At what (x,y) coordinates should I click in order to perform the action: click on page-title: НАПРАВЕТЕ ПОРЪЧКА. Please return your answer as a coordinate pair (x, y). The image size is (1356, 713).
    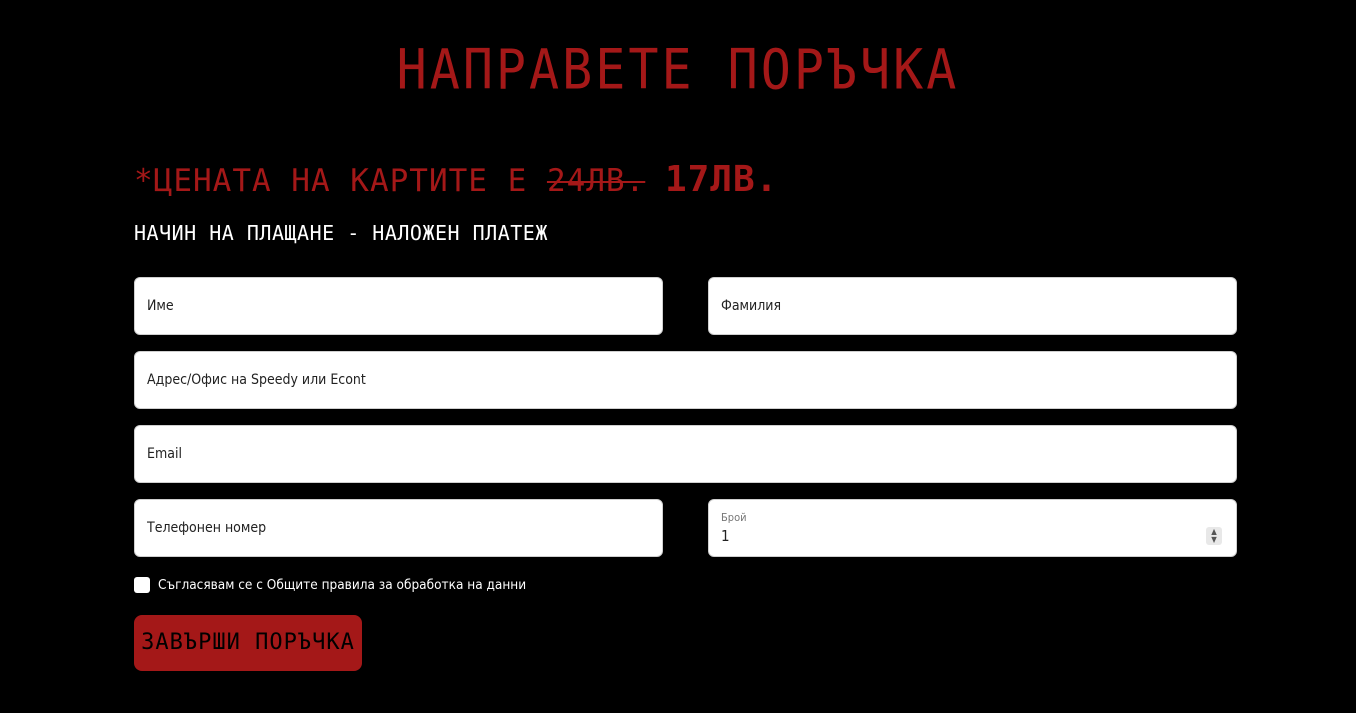
    Looking at the image, I should click on (678, 70).